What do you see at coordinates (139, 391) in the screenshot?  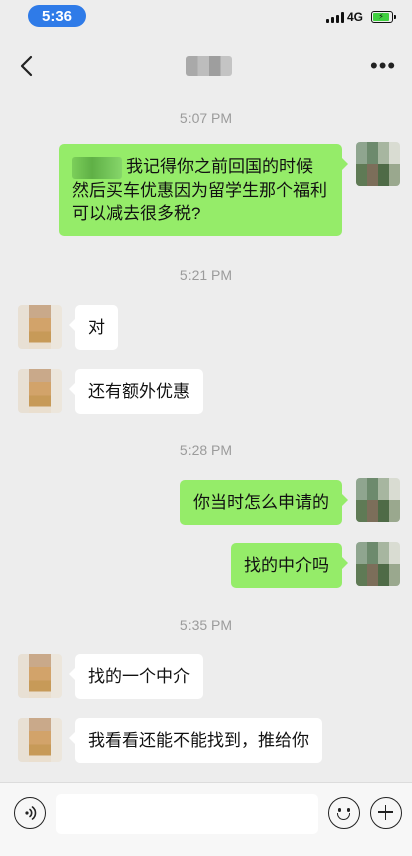 I see `message-text: 还有额外优惠` at bounding box center [139, 391].